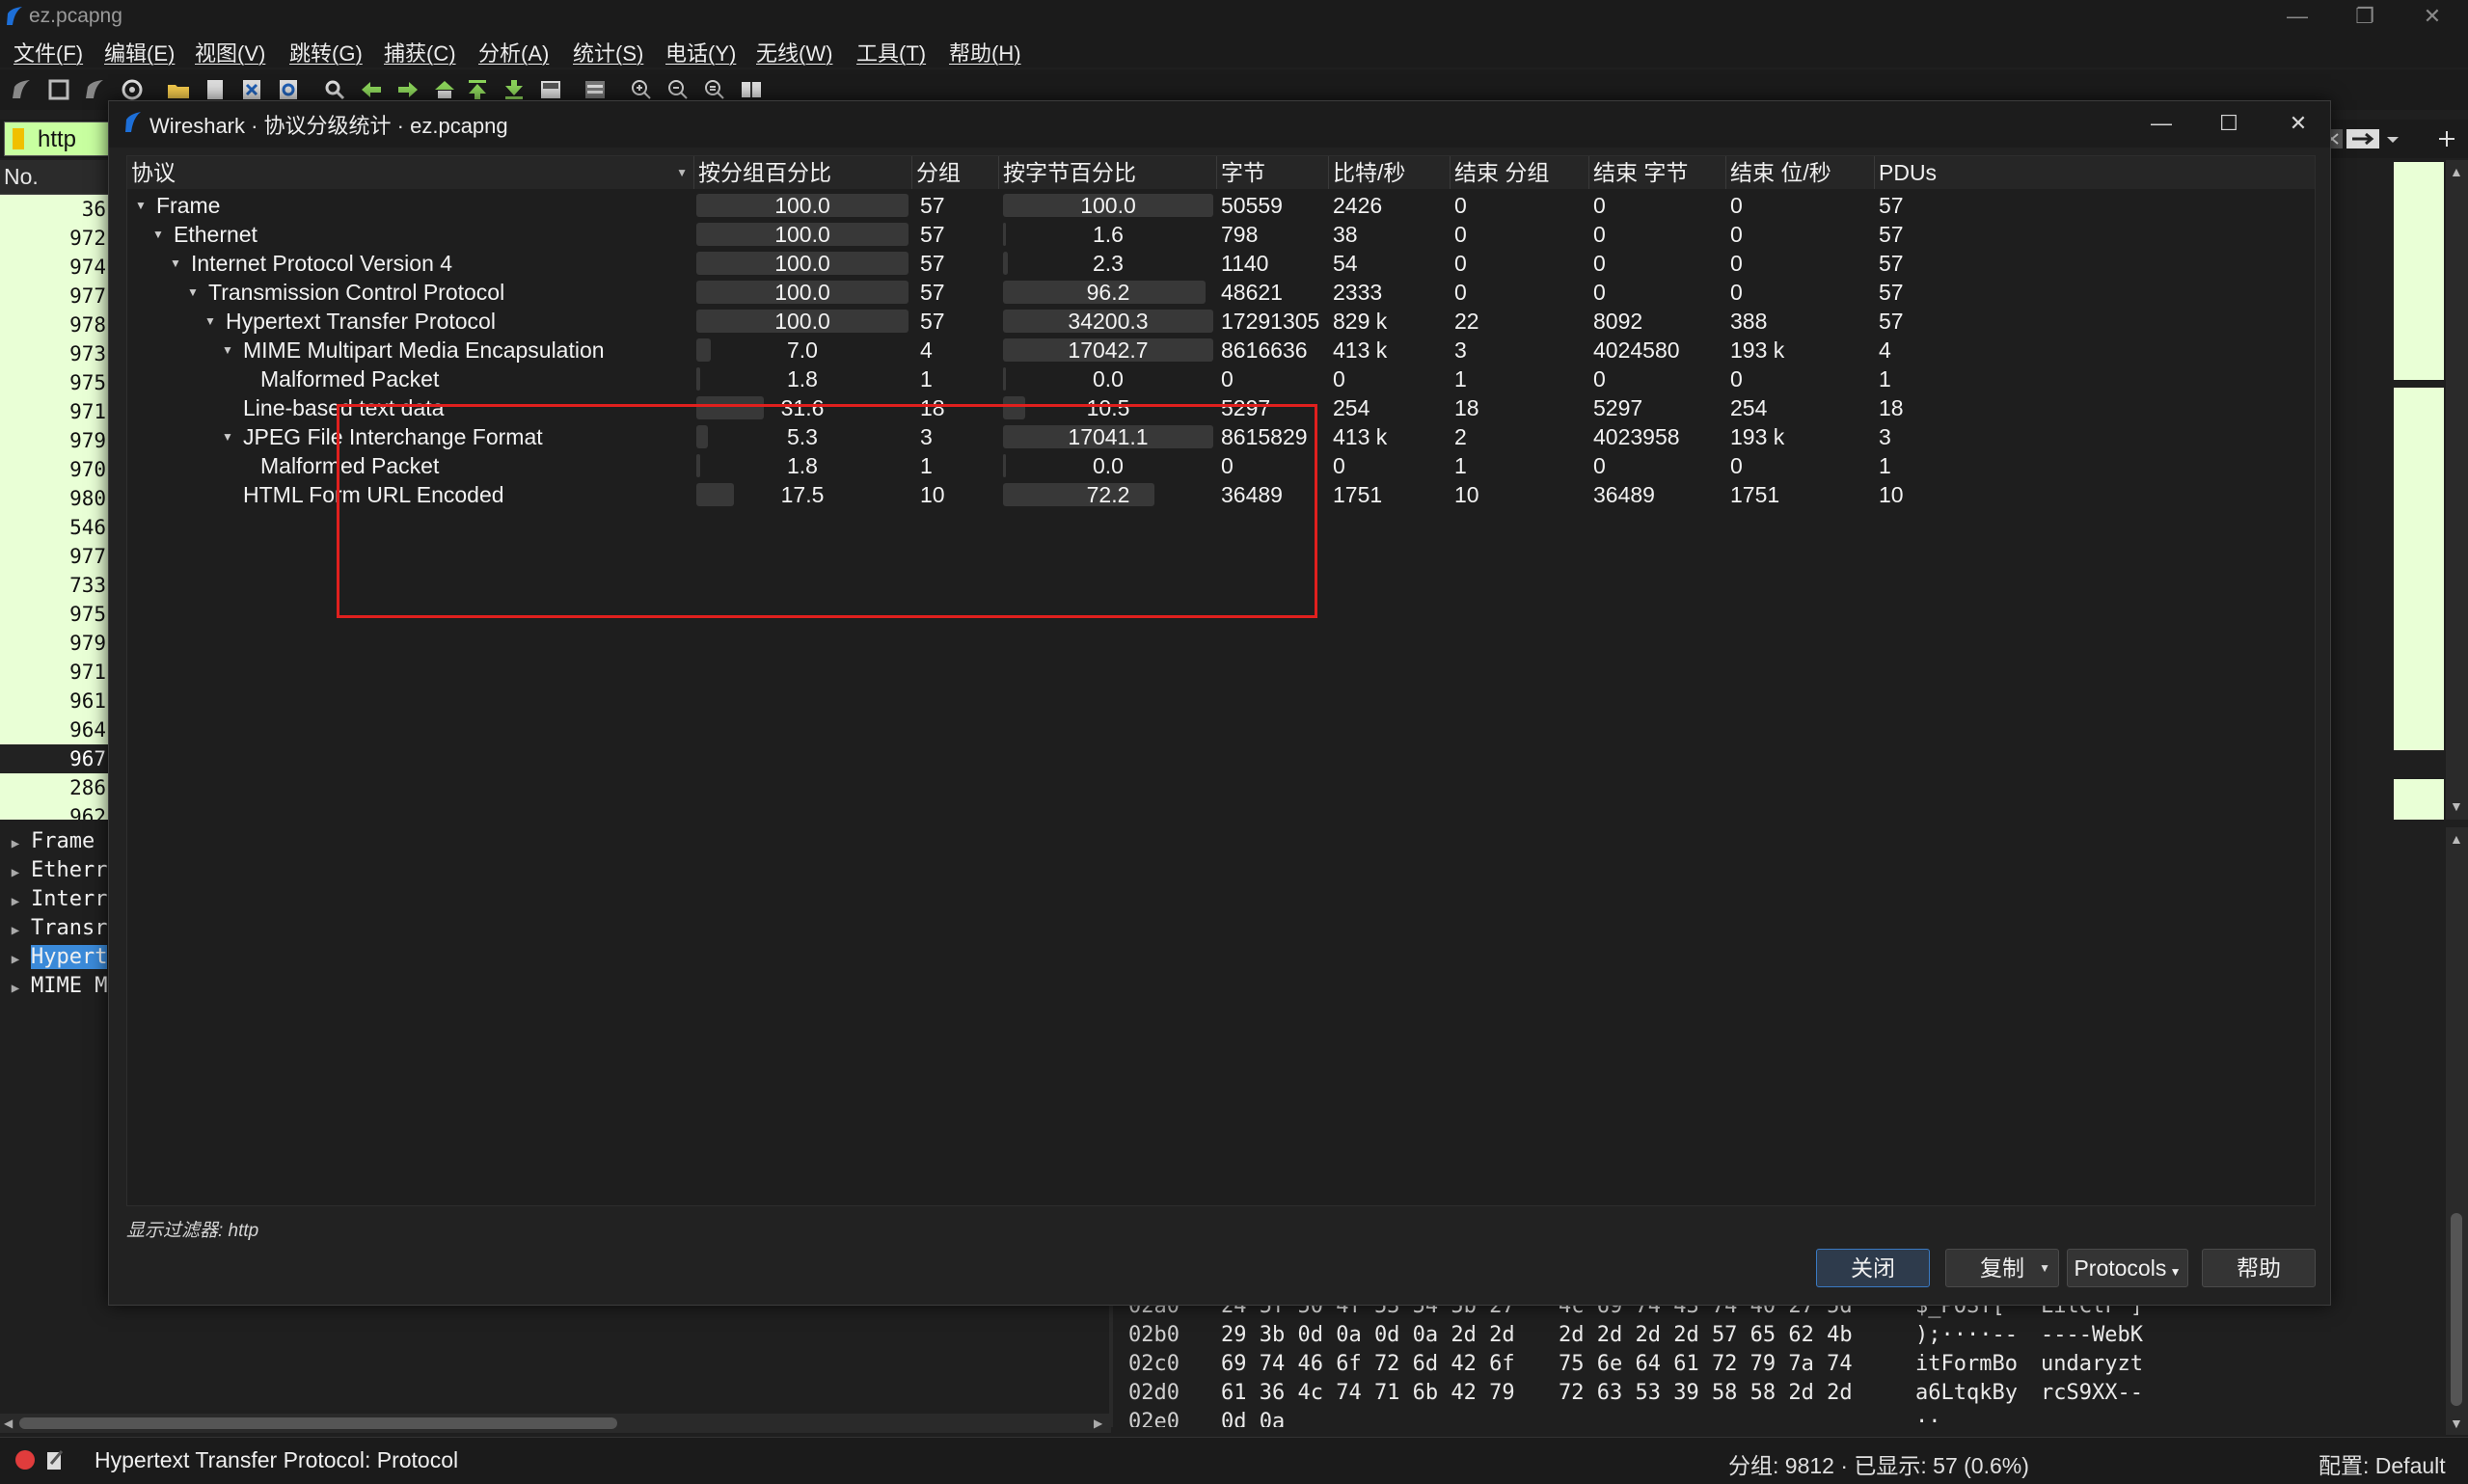 The width and height of the screenshot is (2468, 1484). Describe the element at coordinates (1111, 1364) in the screenshot. I see `pane-divider` at that location.